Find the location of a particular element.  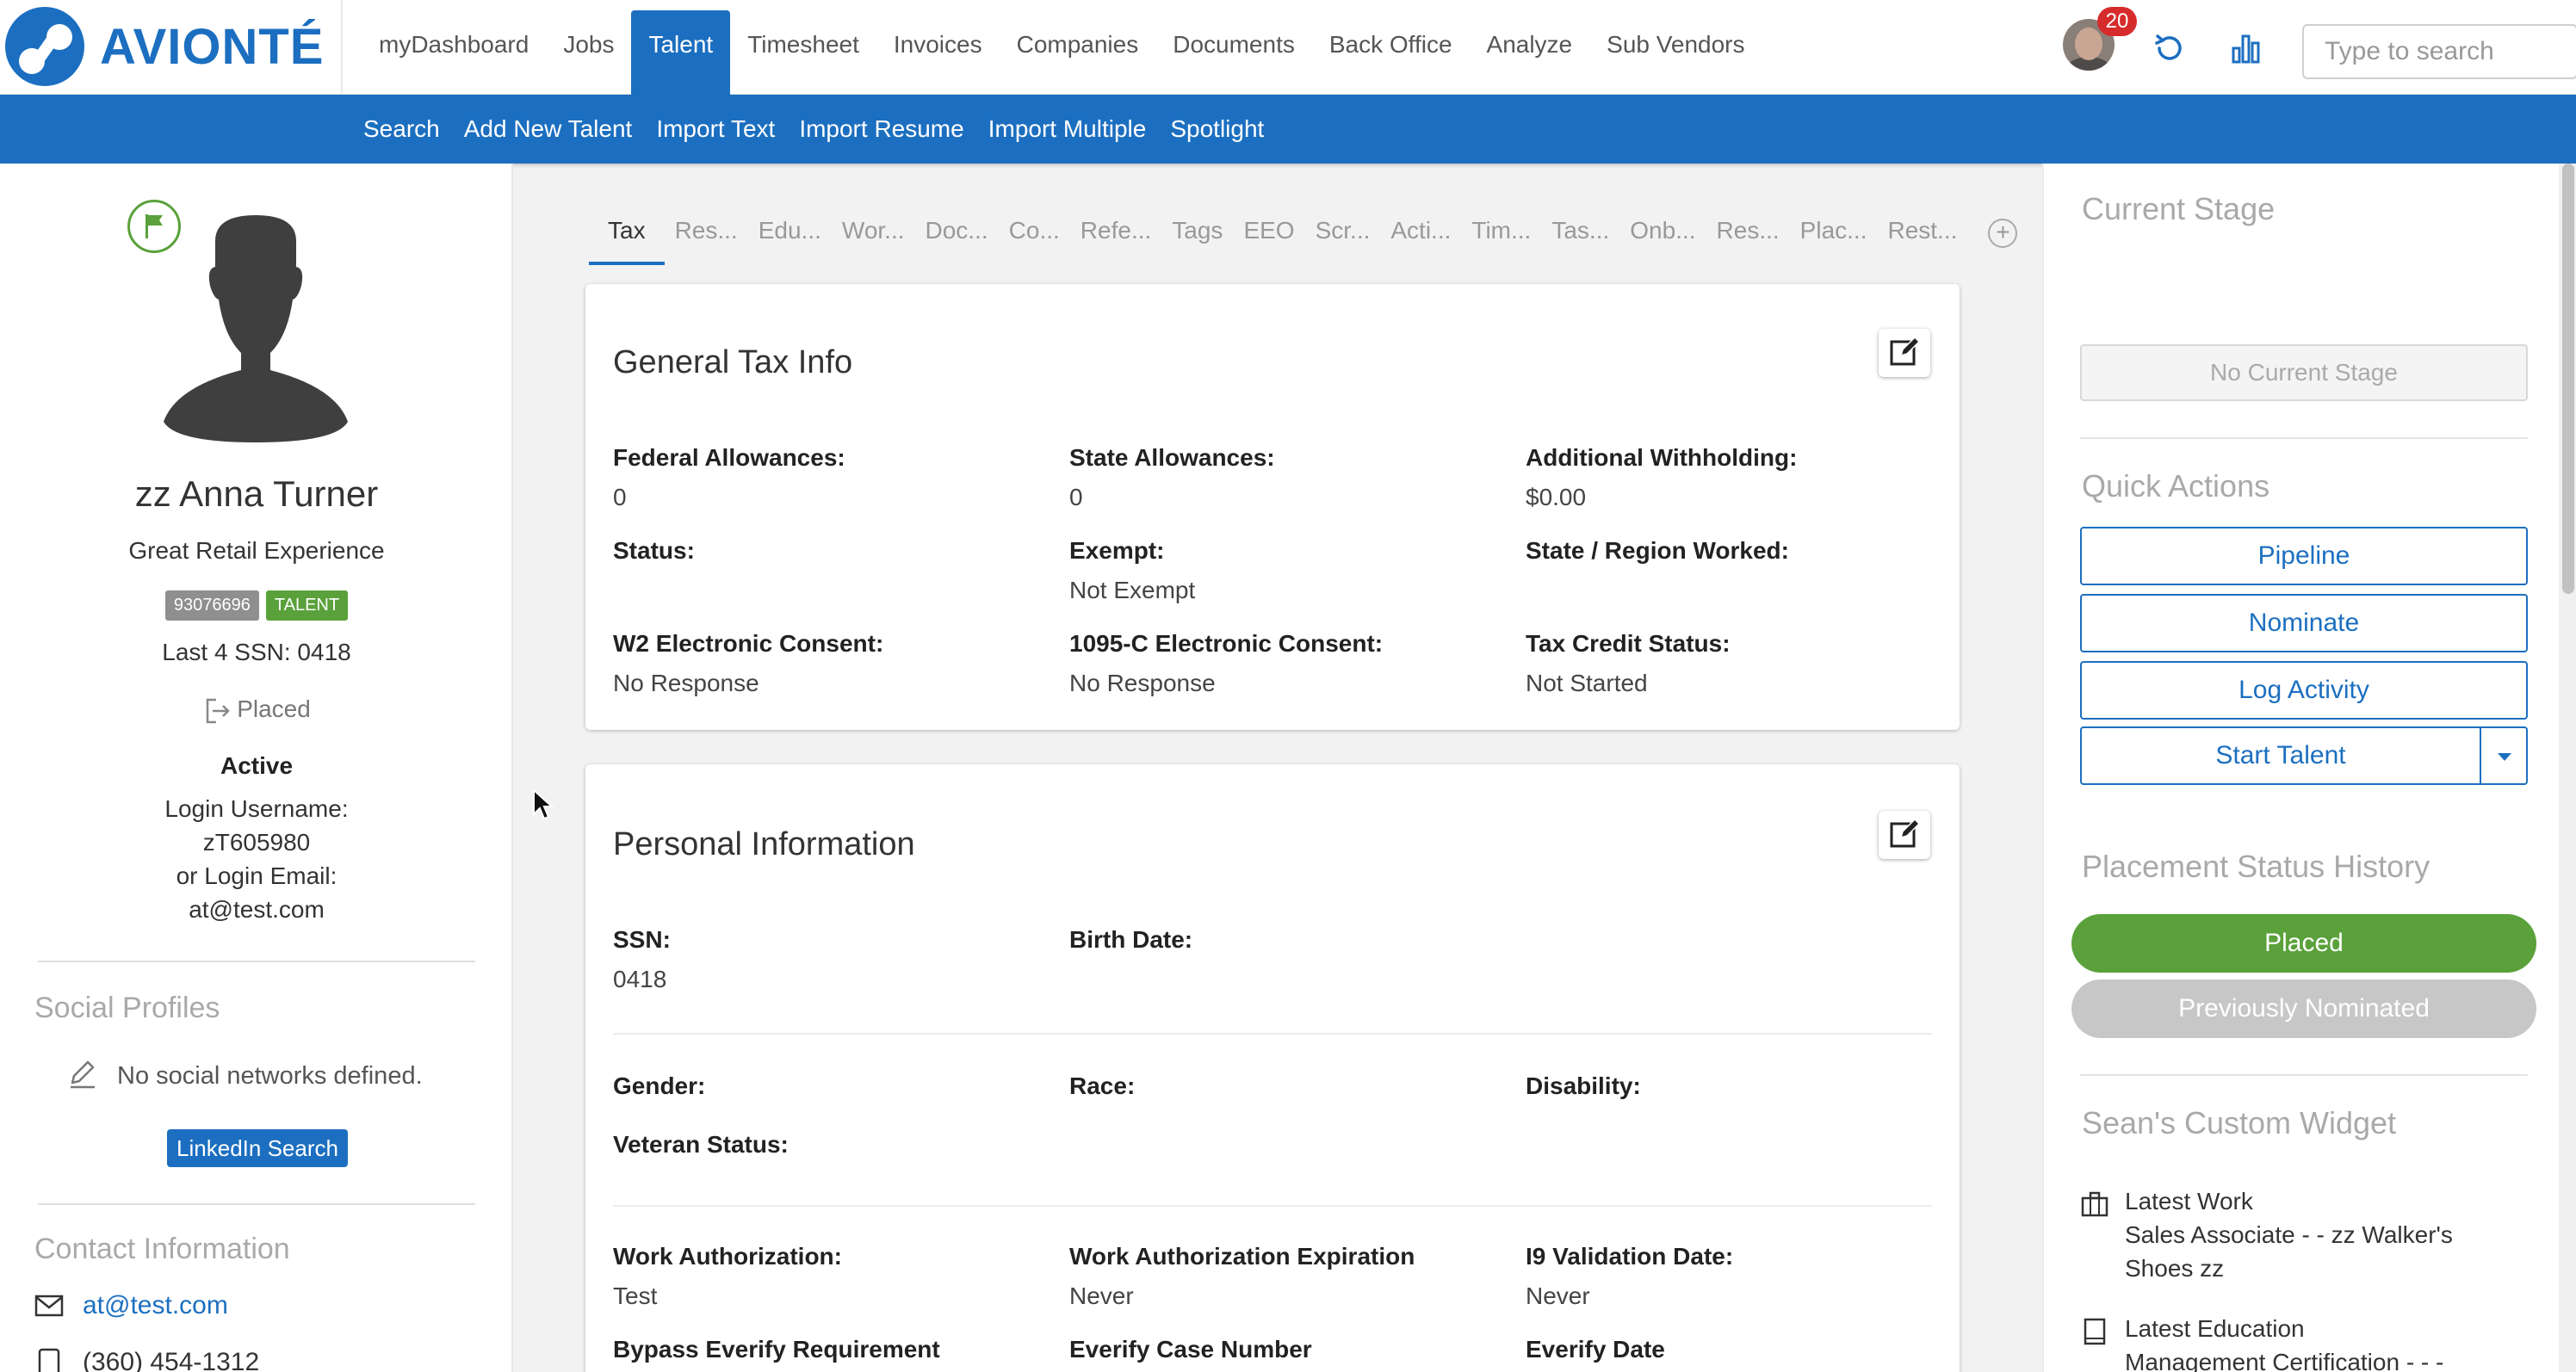

global-search-input is located at coordinates (2439, 51).